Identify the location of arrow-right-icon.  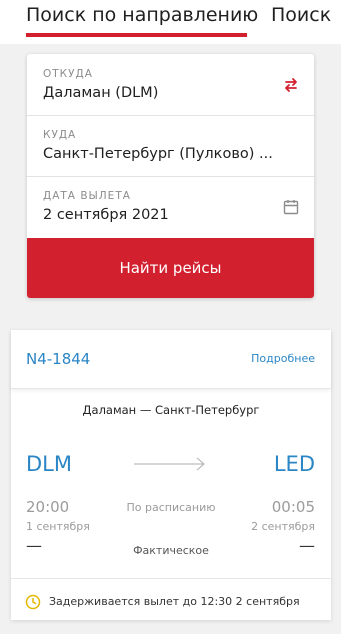
(169, 464).